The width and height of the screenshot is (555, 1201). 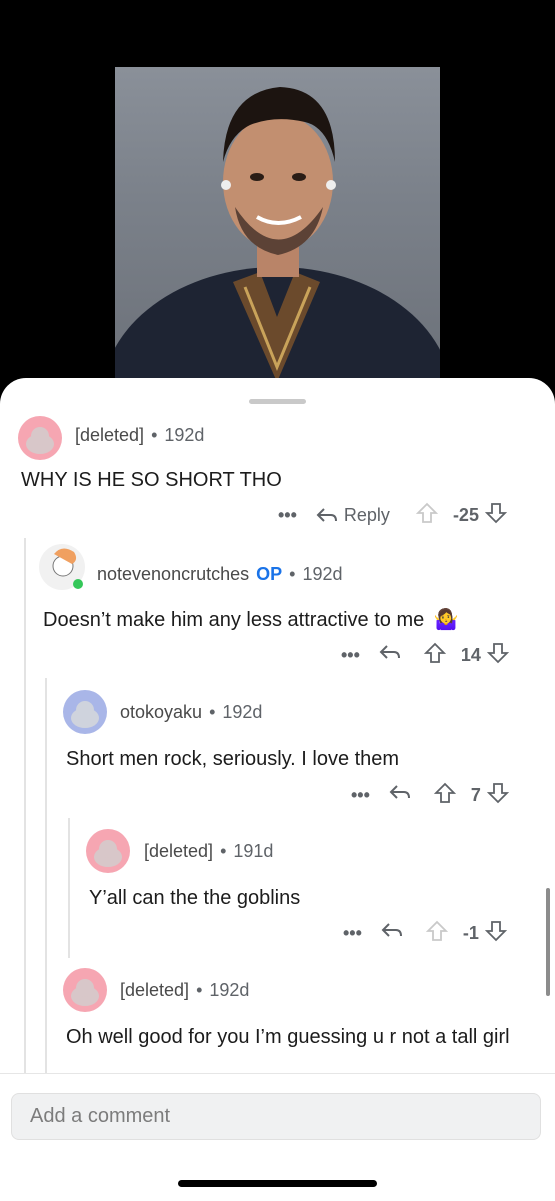 What do you see at coordinates (465, 515) in the screenshot?
I see `vote-count: -25` at bounding box center [465, 515].